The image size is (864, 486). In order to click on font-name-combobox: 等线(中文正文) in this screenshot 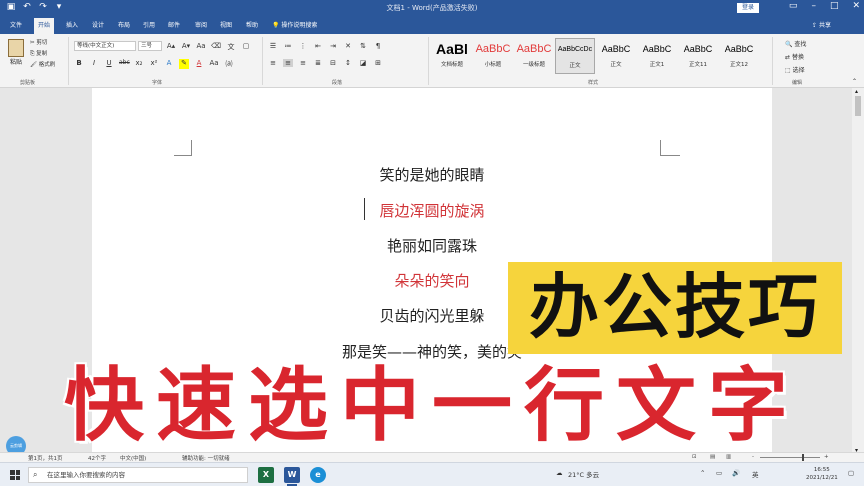, I will do `click(105, 46)`.